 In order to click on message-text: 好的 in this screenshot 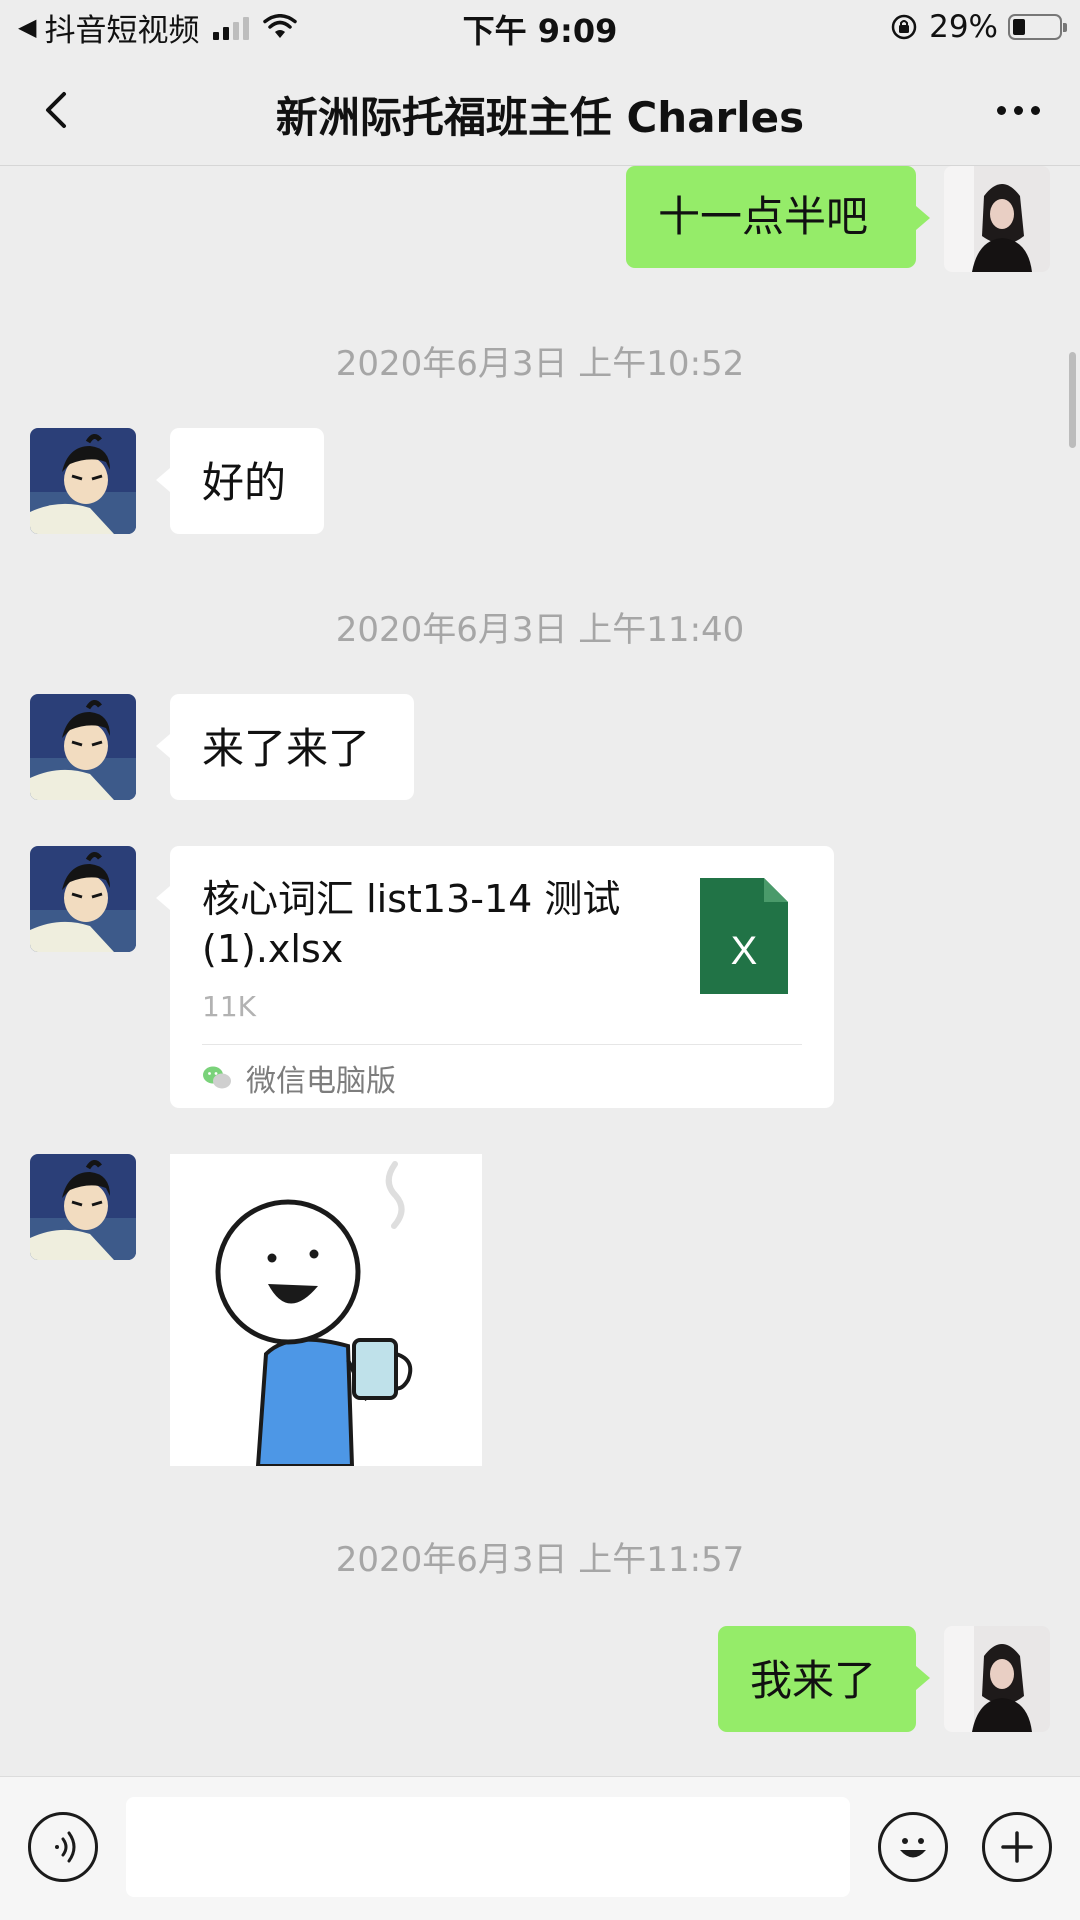, I will do `click(244, 482)`.